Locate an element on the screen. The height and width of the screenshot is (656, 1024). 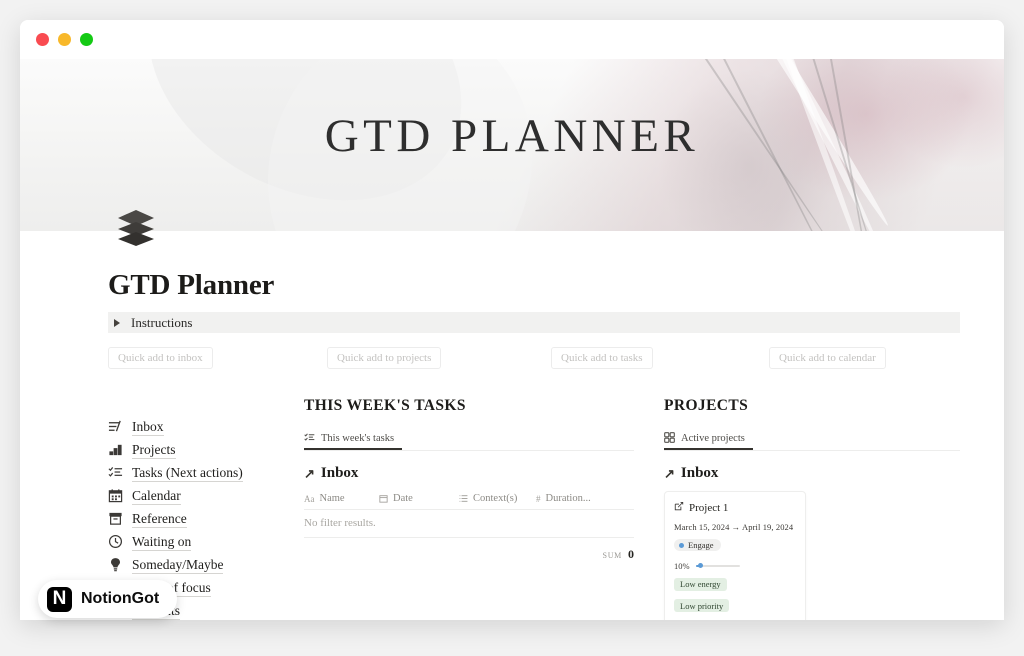
gallery-grid-icon is located at coordinates (669, 438).